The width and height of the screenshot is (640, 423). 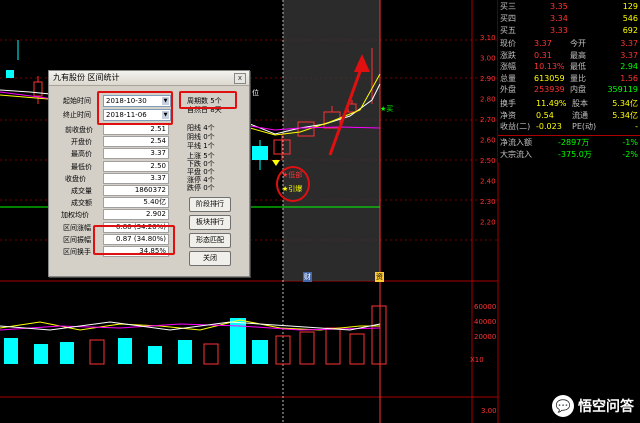 I want to click on quote-value: 359119, so click(x=622, y=89).